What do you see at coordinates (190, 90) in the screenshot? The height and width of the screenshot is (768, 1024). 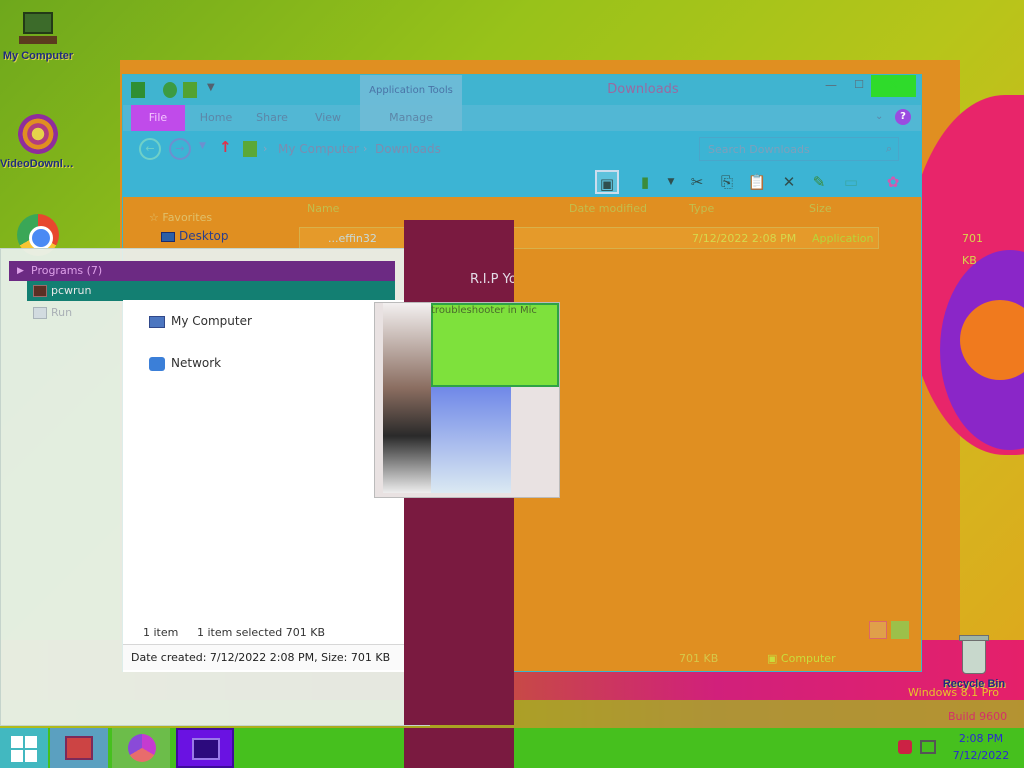 I see `new-folder-icon` at bounding box center [190, 90].